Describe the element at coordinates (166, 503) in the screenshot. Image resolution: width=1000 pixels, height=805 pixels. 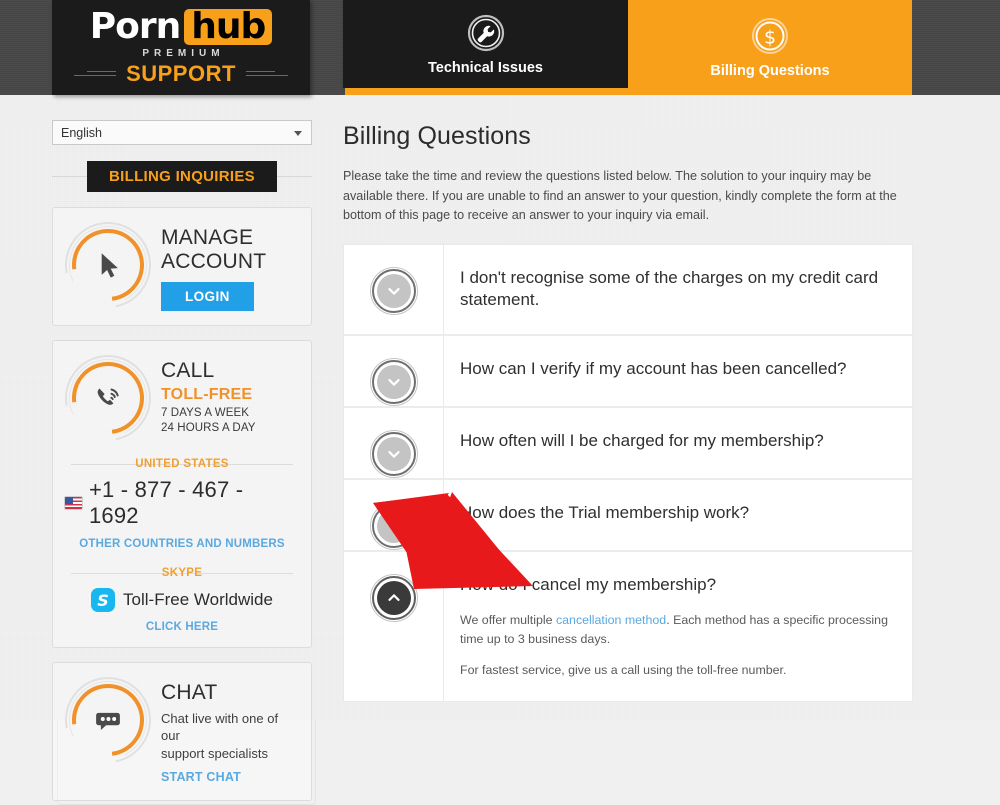
I see `phone-number: +1 - 877 - 467 - 1692` at that location.